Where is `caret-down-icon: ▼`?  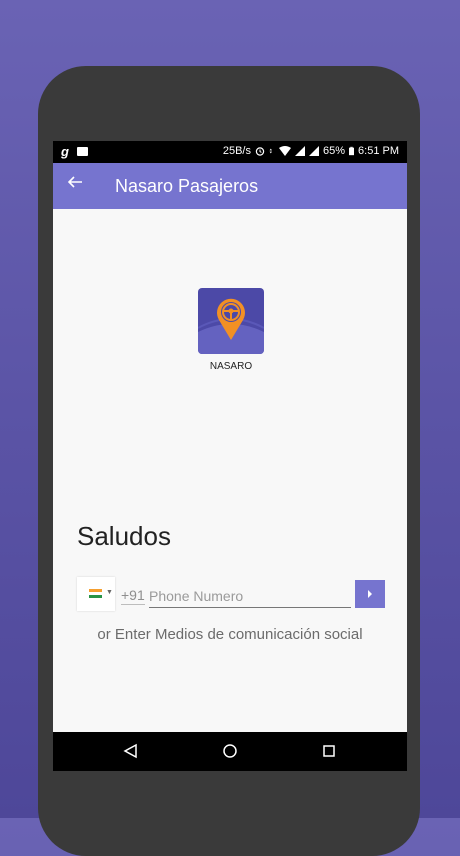
caret-down-icon: ▼ is located at coordinates (109, 592).